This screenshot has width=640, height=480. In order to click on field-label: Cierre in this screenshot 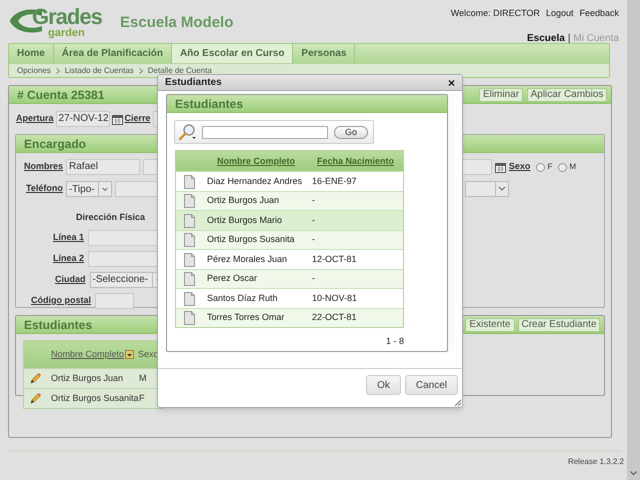, I will do `click(137, 119)`.